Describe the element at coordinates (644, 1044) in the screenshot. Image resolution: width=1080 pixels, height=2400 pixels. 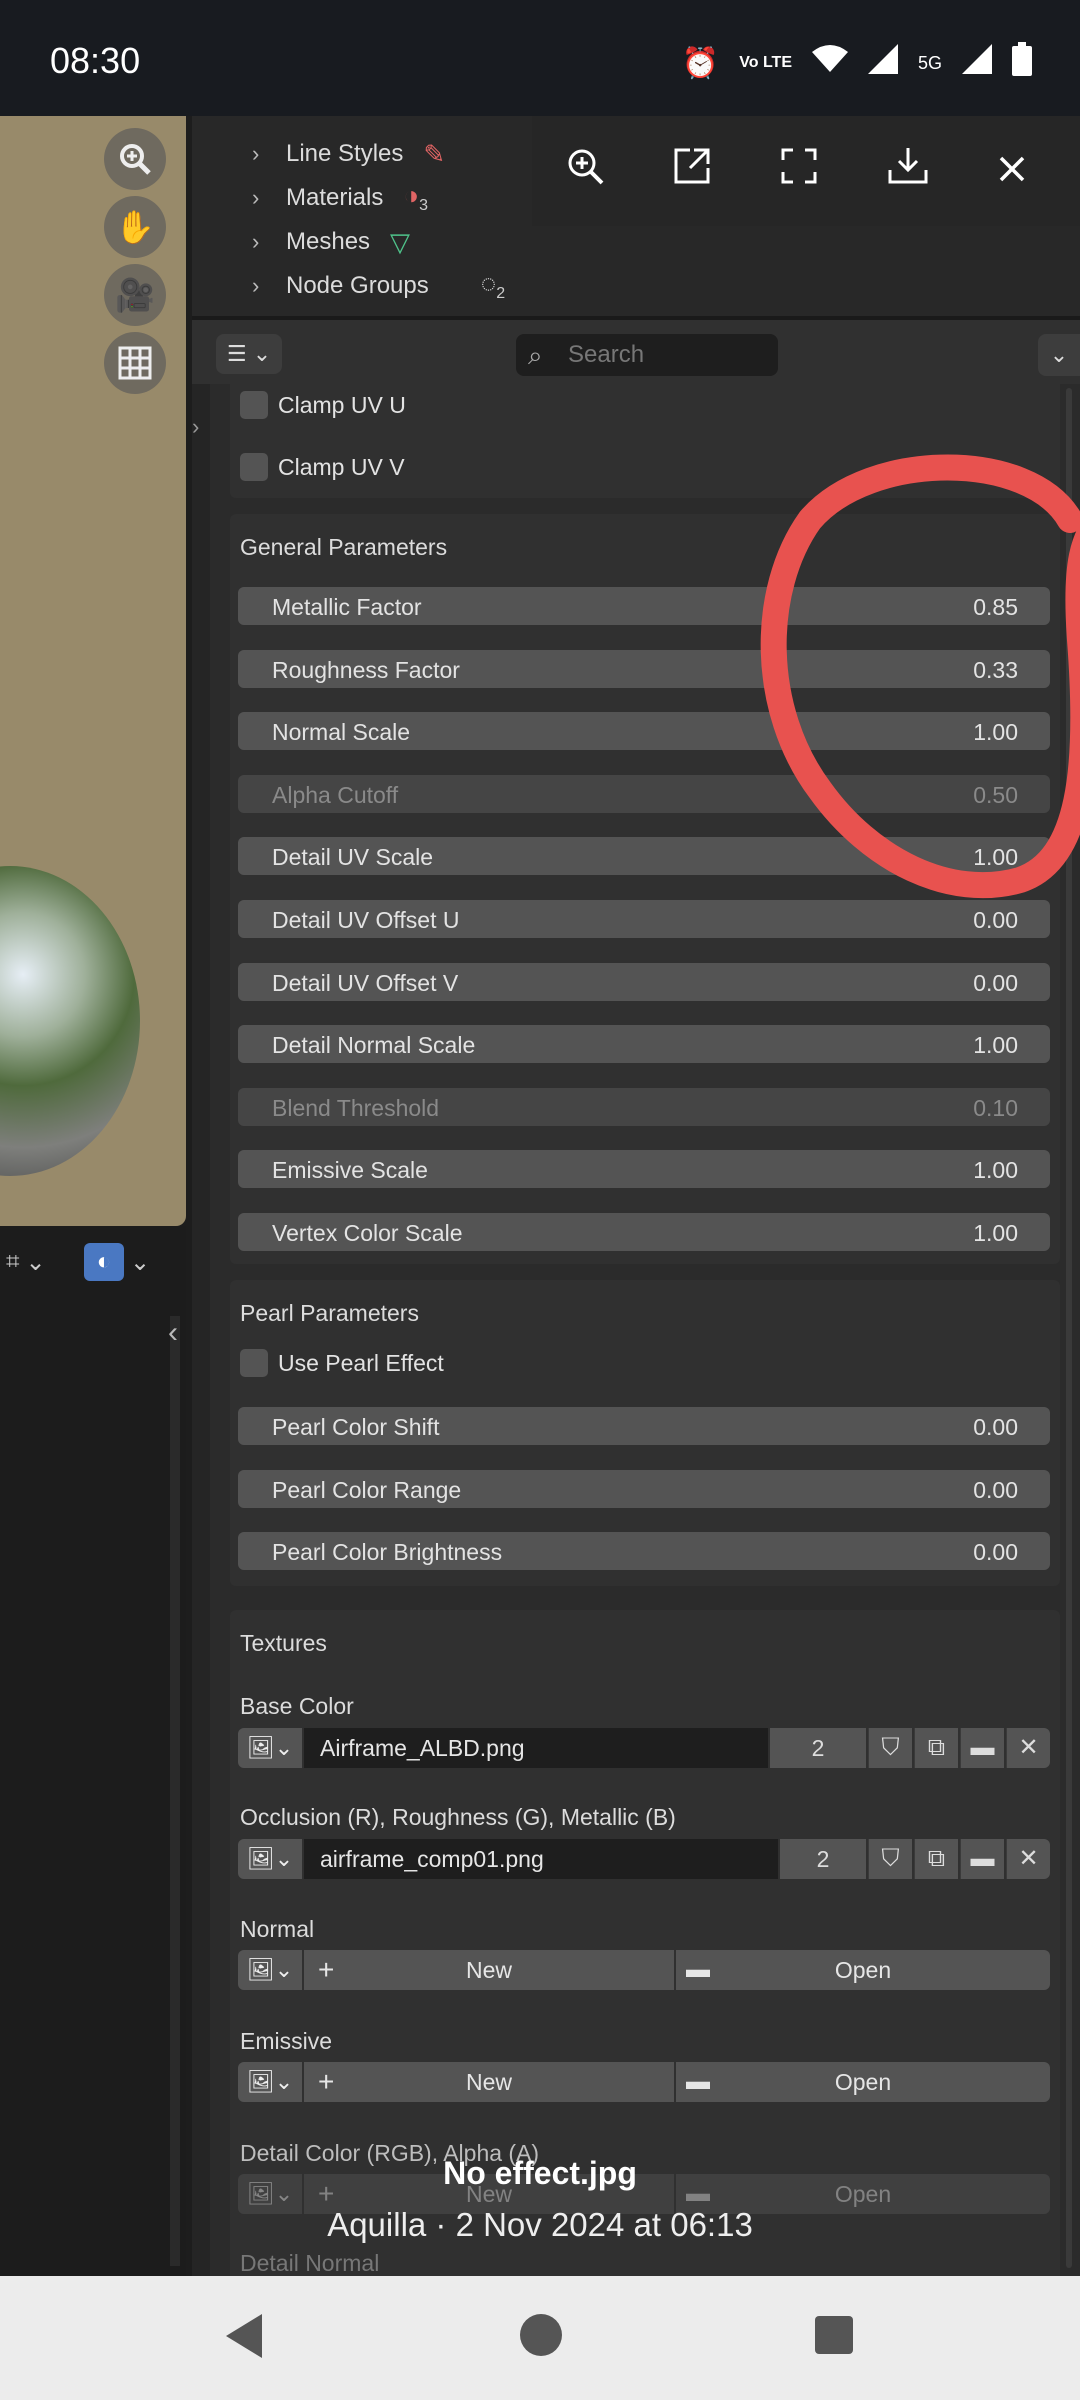
I see `detail-normal-scale-field: Detail Normal Scale 1.00` at that location.